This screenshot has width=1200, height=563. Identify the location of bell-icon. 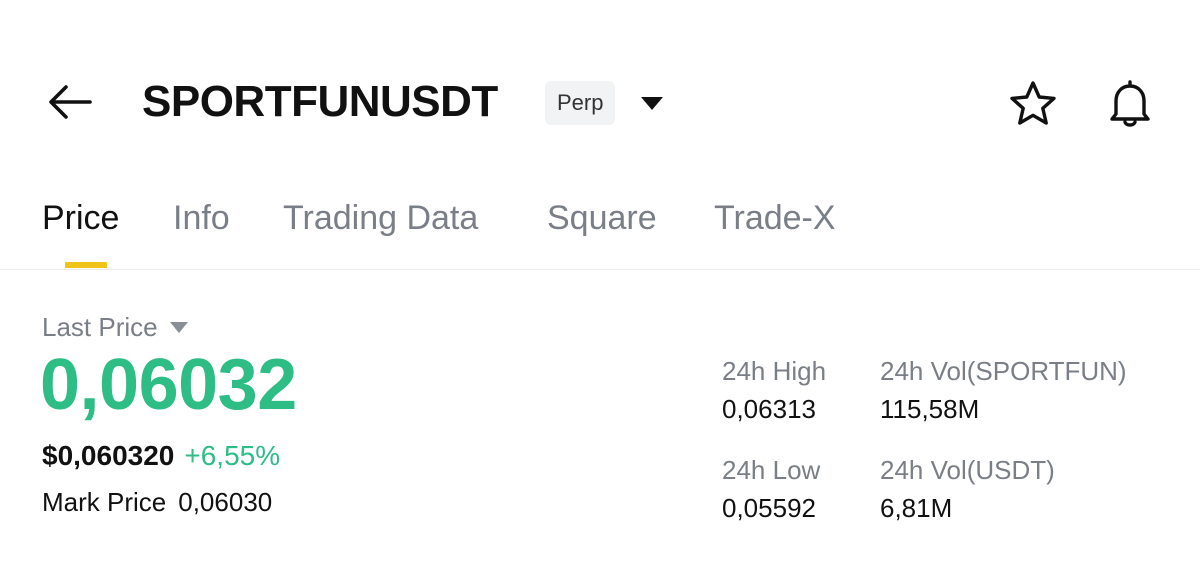
(1130, 103).